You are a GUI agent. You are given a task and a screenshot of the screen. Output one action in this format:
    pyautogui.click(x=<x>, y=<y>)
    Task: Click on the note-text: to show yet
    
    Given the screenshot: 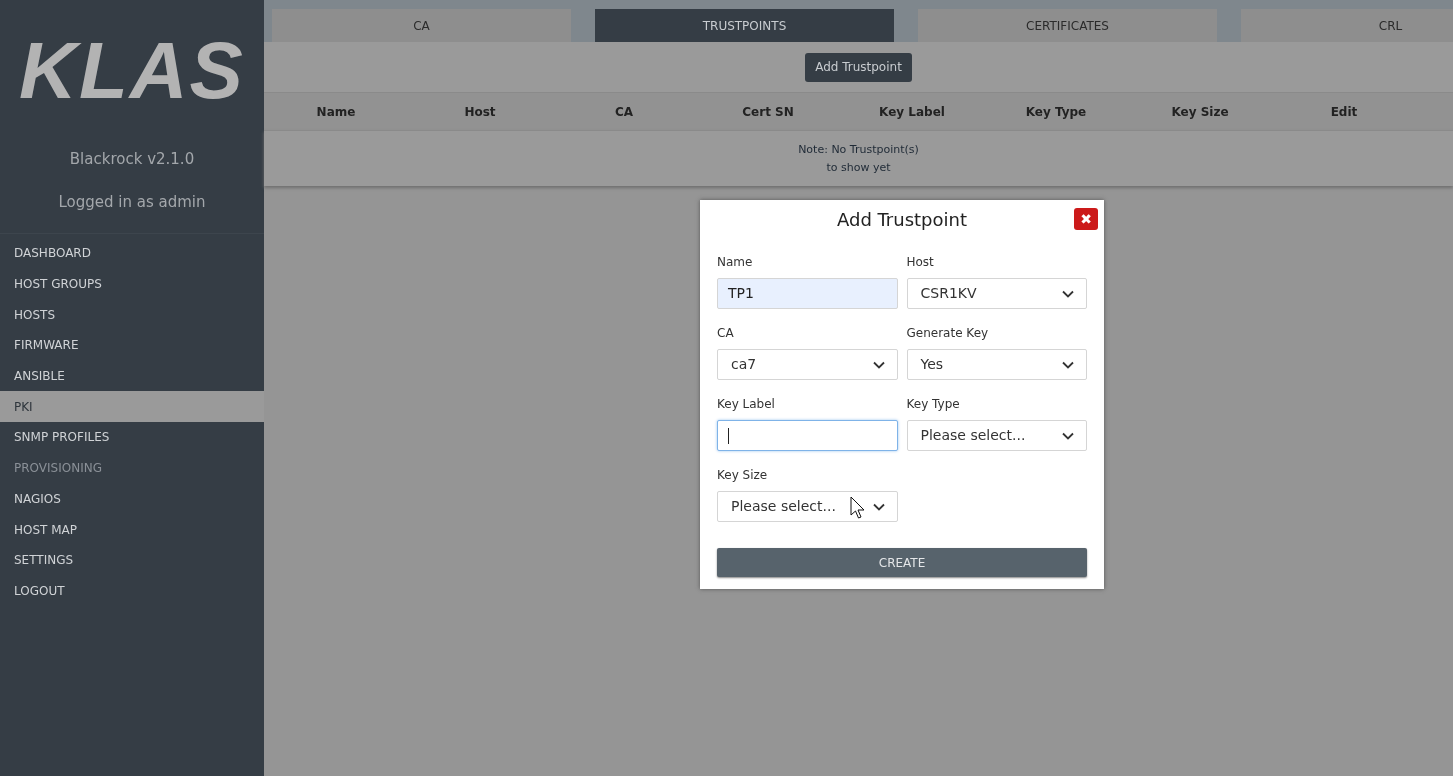 What is the action you would take?
    pyautogui.click(x=858, y=167)
    